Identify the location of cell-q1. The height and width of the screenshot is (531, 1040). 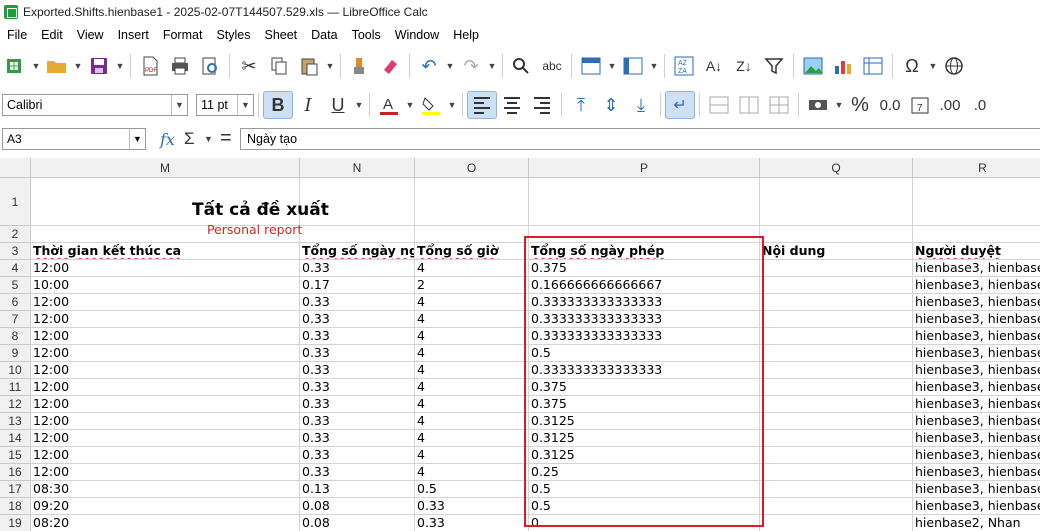
(836, 202).